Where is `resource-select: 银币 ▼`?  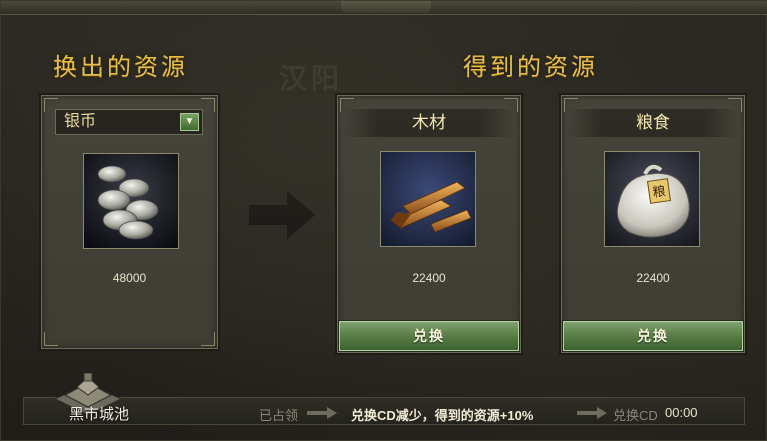 resource-select: 银币 ▼ is located at coordinates (129, 122).